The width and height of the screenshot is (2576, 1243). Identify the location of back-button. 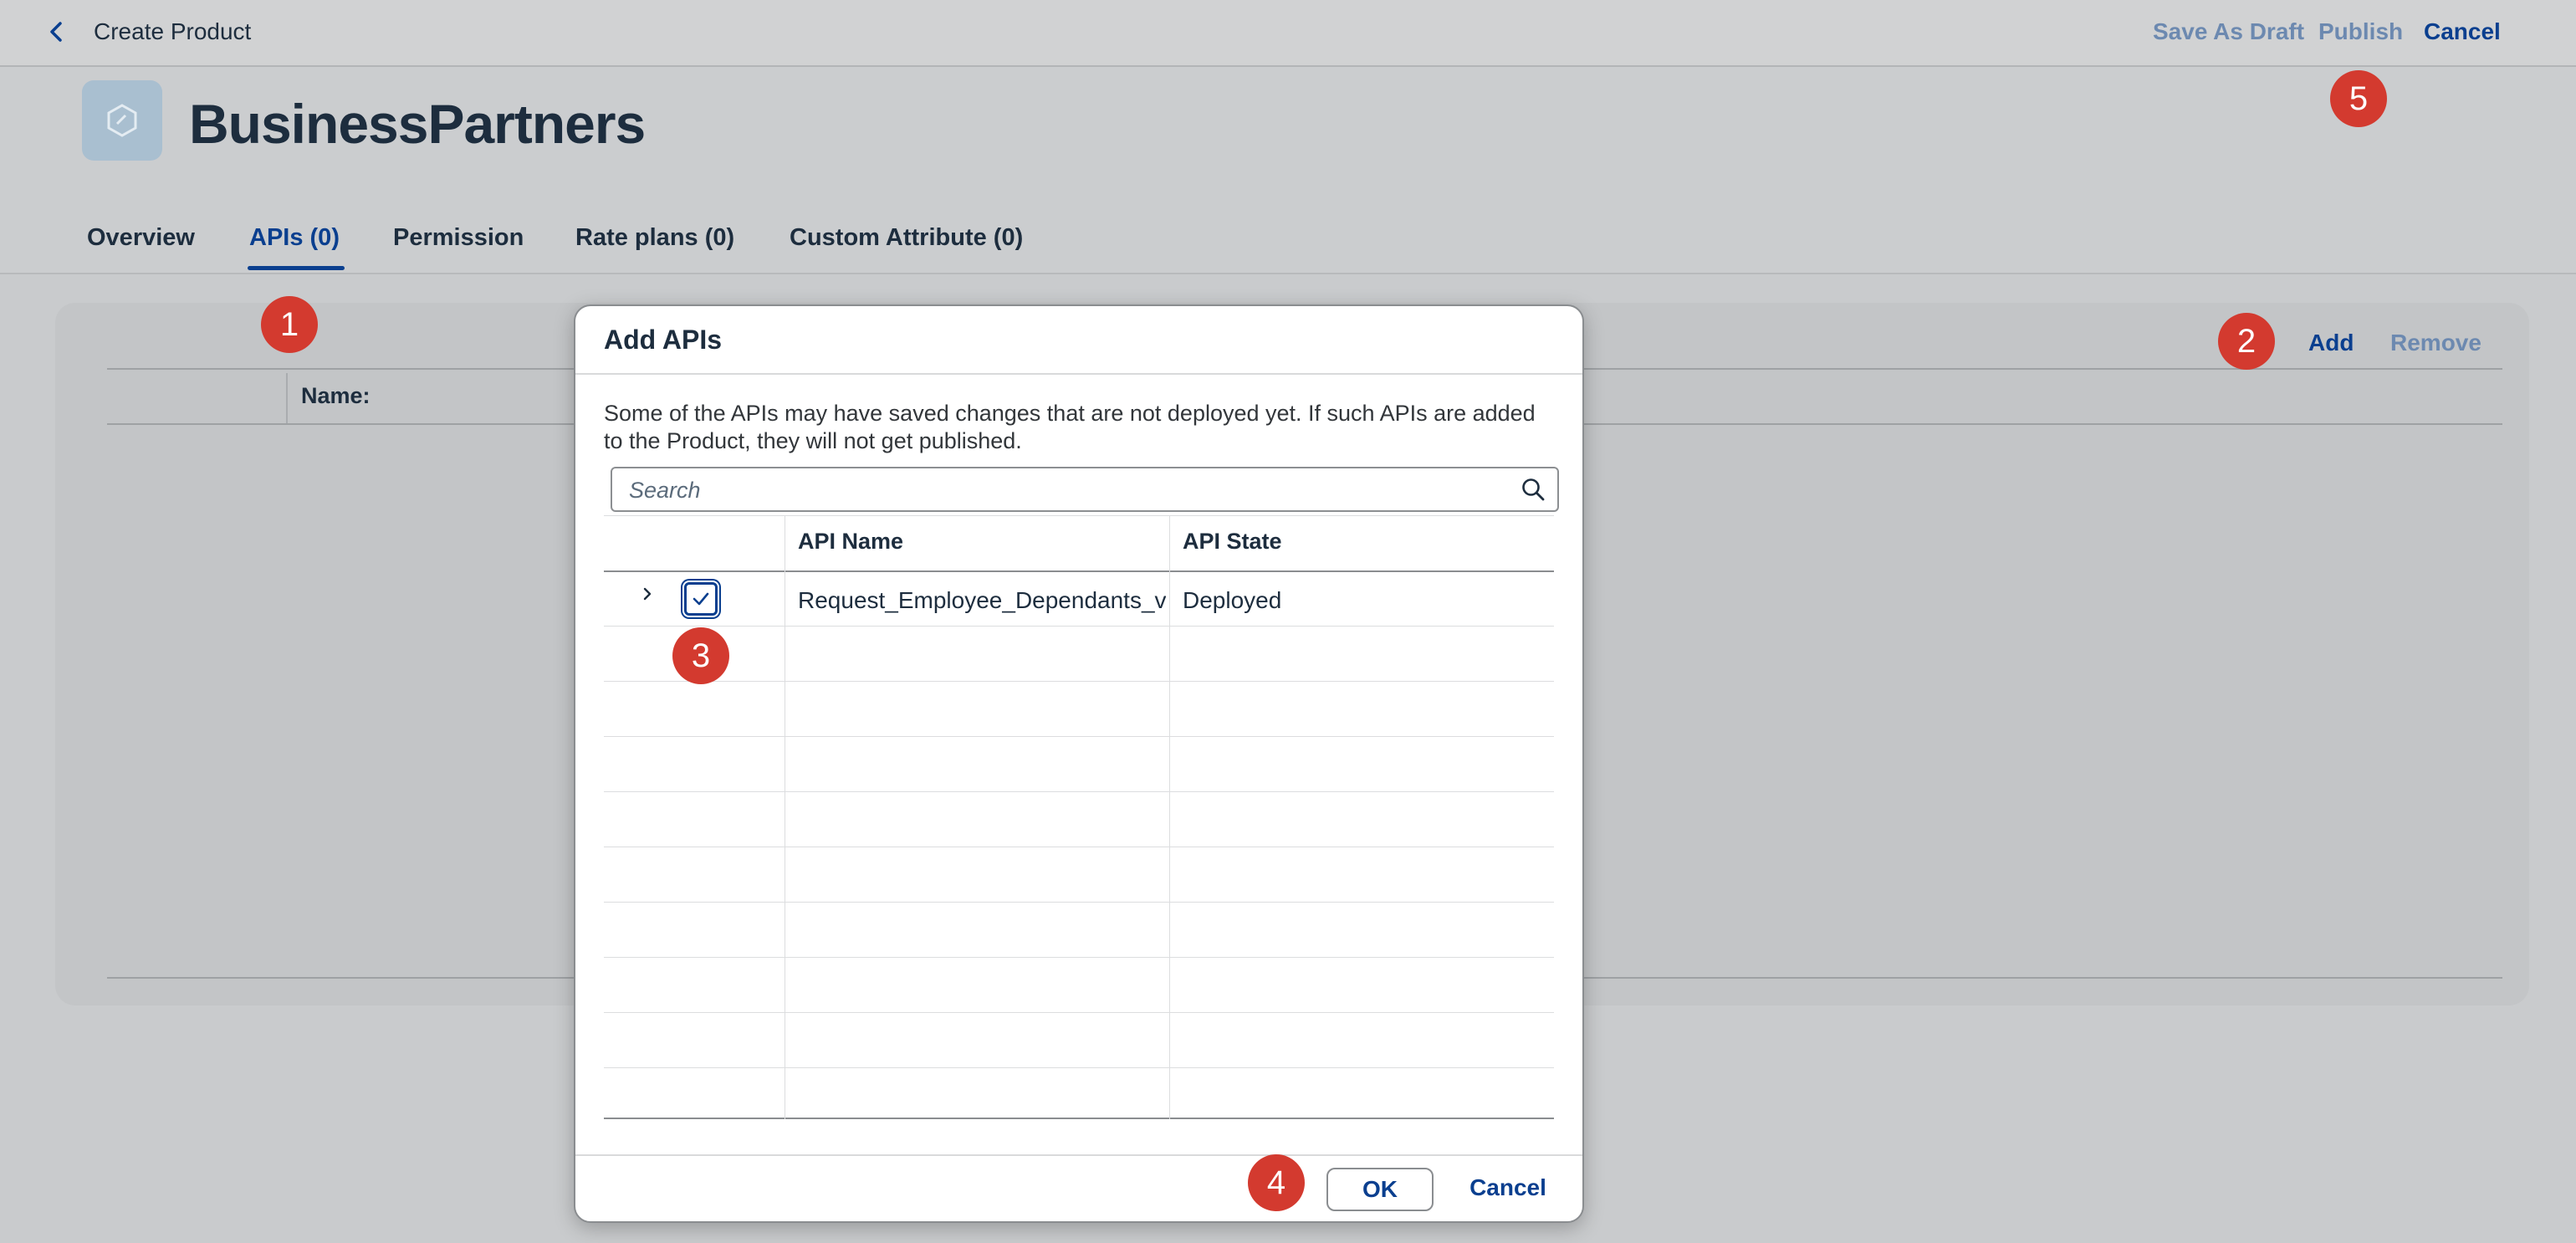
(57, 32).